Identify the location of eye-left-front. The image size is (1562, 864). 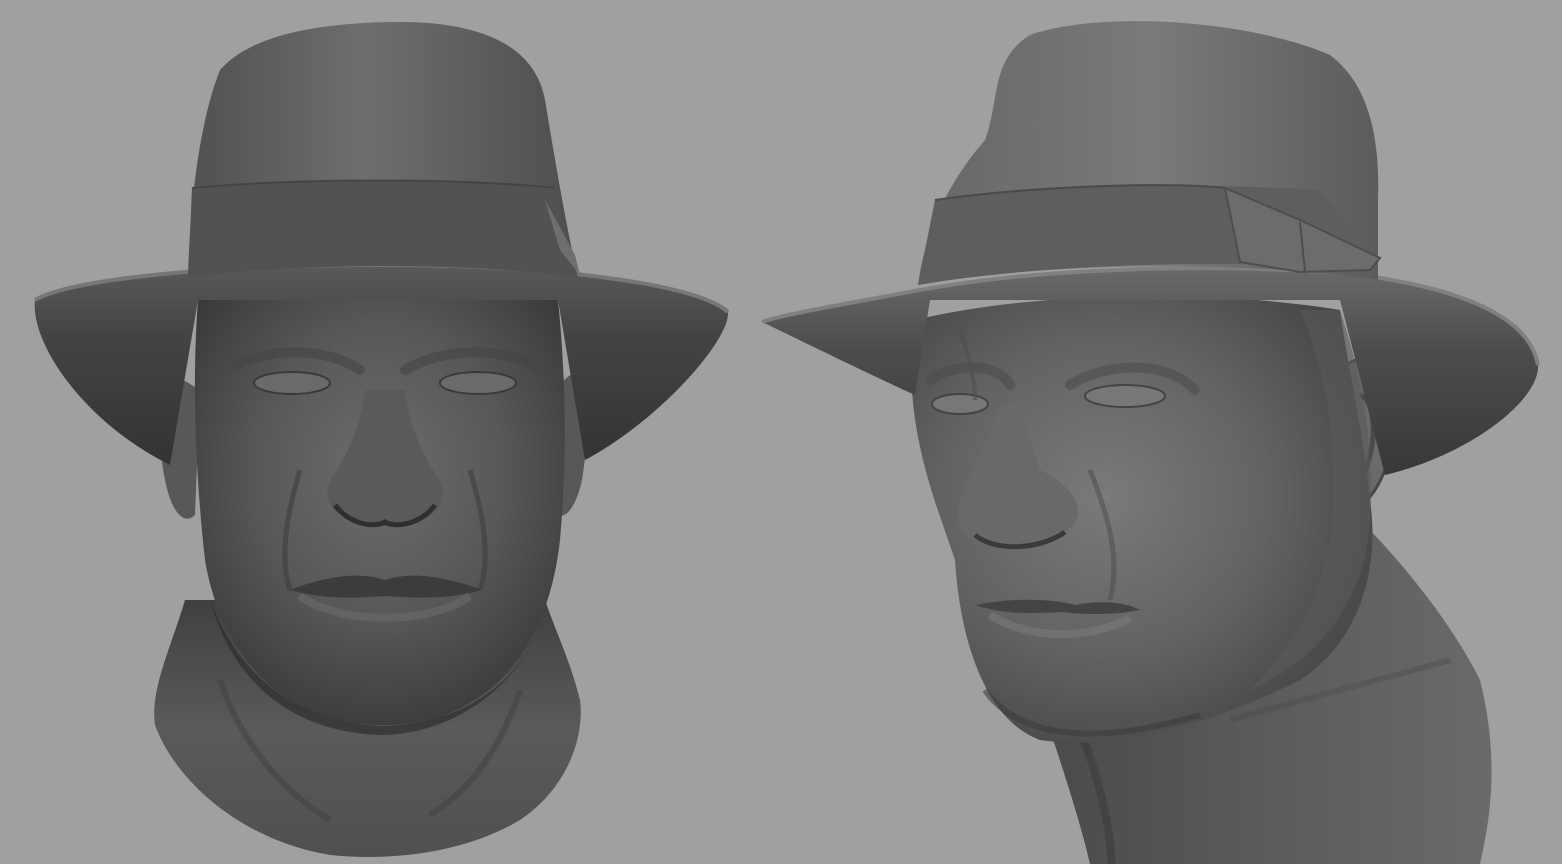
(292, 383).